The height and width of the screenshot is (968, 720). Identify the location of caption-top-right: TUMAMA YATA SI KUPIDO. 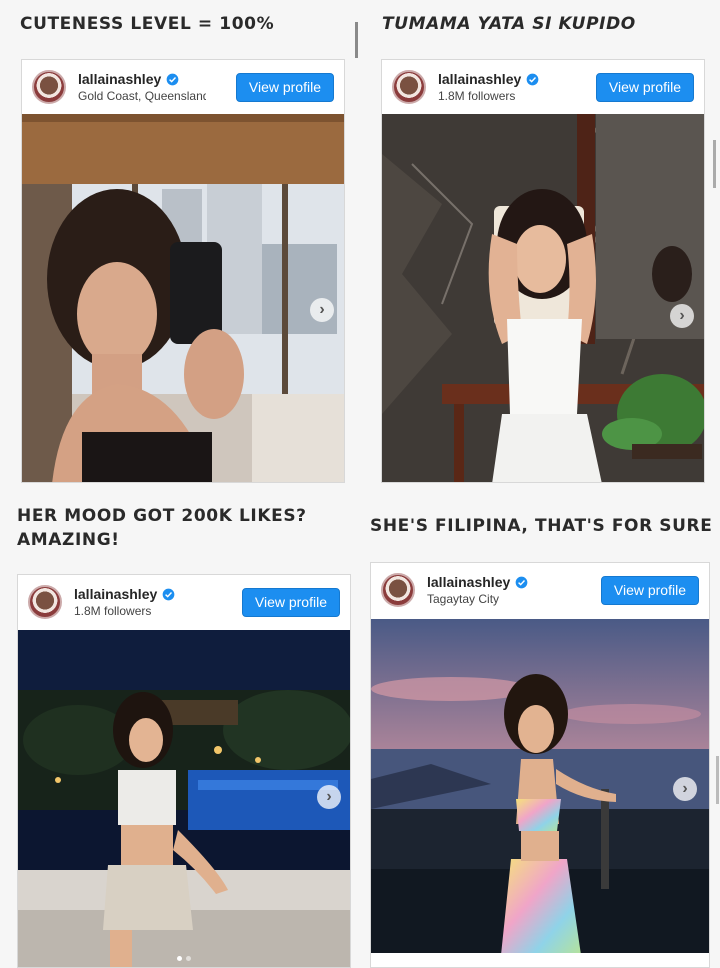
(509, 24).